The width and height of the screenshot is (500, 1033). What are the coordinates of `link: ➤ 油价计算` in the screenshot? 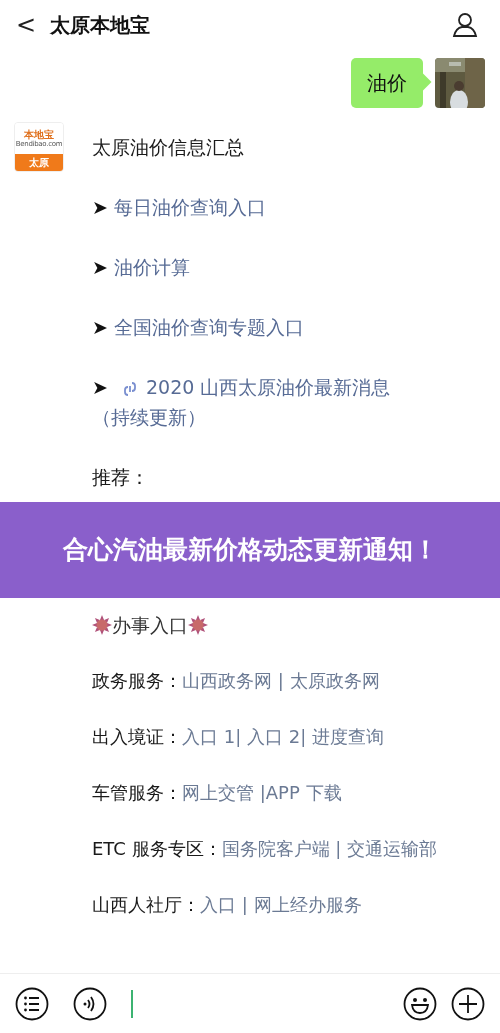 It's located at (252, 267).